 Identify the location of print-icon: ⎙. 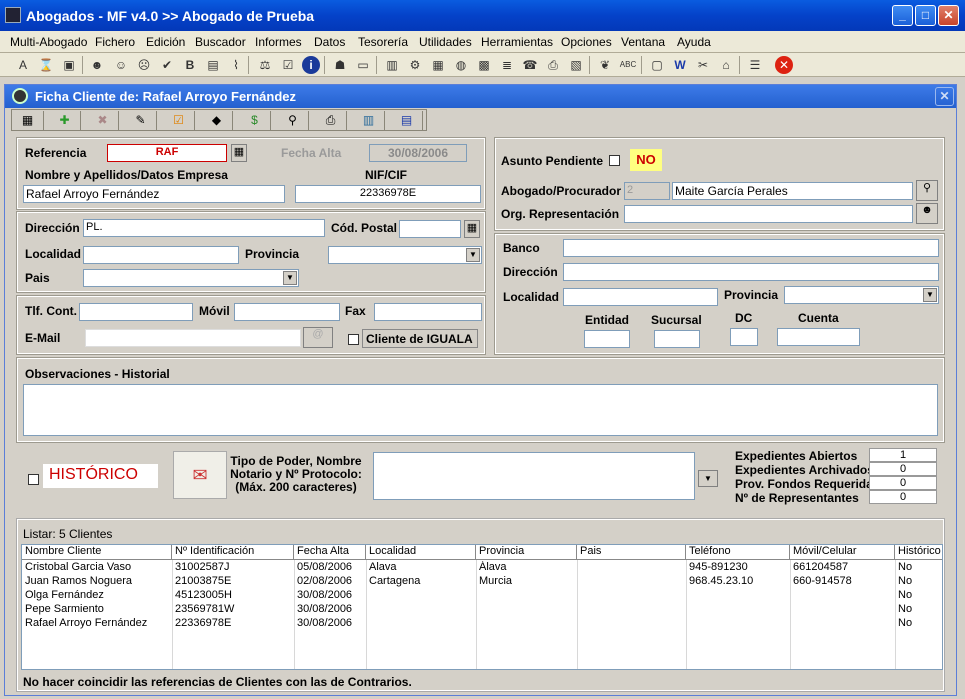
(331, 120).